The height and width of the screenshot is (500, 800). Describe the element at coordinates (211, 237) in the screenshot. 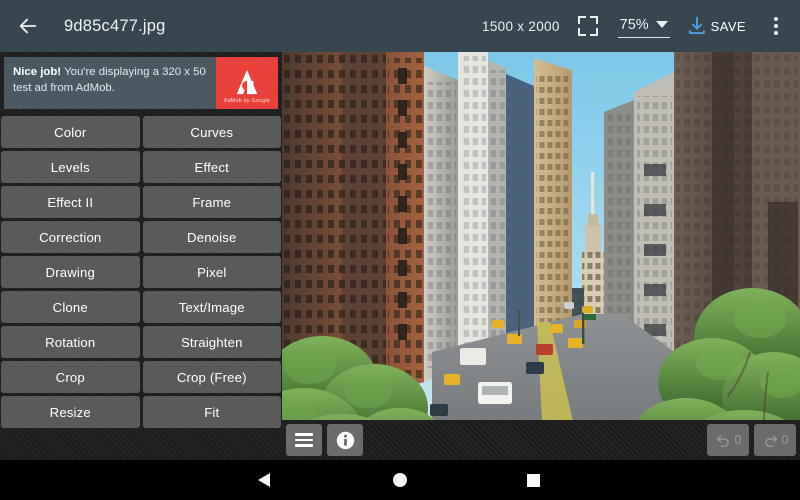

I see `tool-button-denoise: Denoise` at that location.